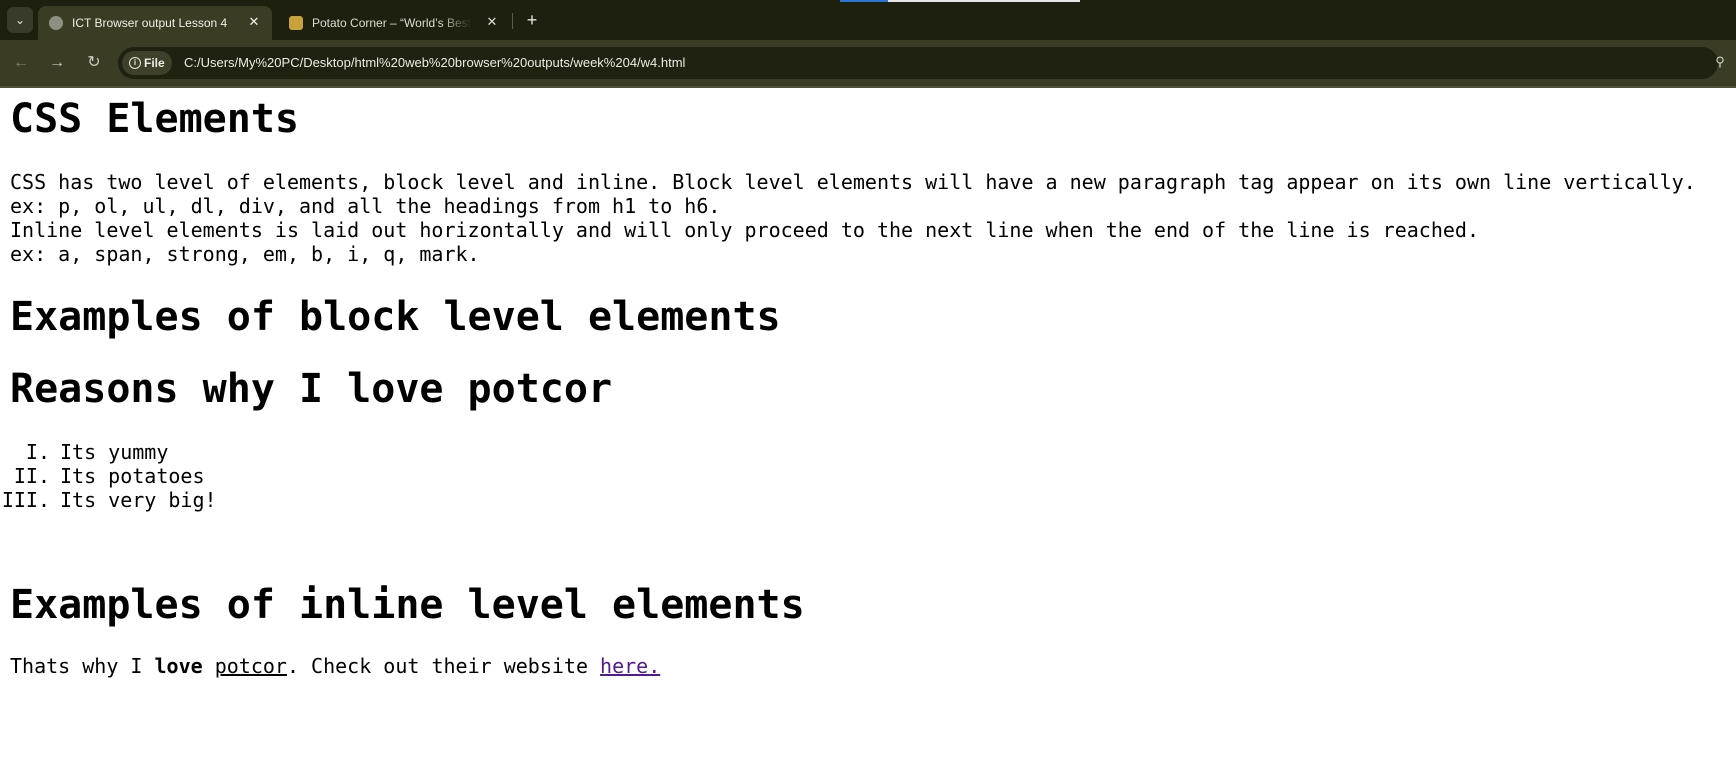 This screenshot has height=766, width=1736. Describe the element at coordinates (960, 1) in the screenshot. I see `top-highlight-bar` at that location.